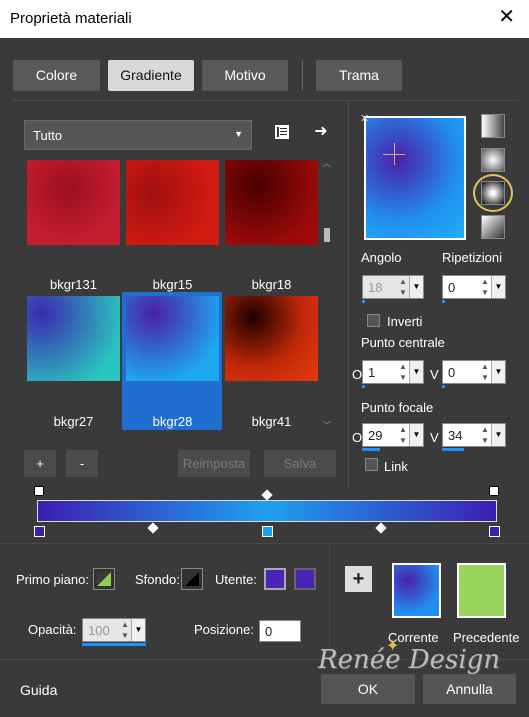 The height and width of the screenshot is (717, 529). Describe the element at coordinates (172, 202) in the screenshot. I see `gradient-swatch-bkgr15` at that location.